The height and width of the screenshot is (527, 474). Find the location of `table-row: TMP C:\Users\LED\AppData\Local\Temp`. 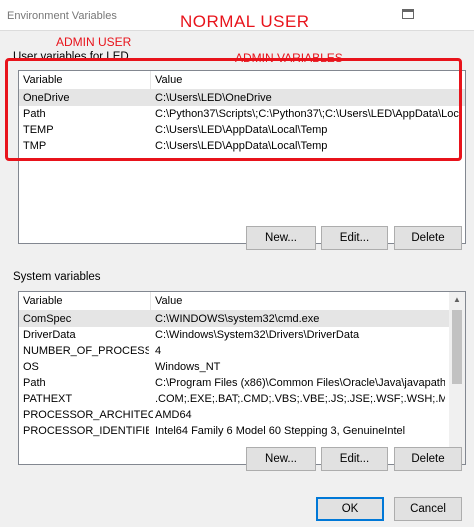

table-row: TMP C:\Users\LED\AppData\Local\Temp is located at coordinates (242, 146).